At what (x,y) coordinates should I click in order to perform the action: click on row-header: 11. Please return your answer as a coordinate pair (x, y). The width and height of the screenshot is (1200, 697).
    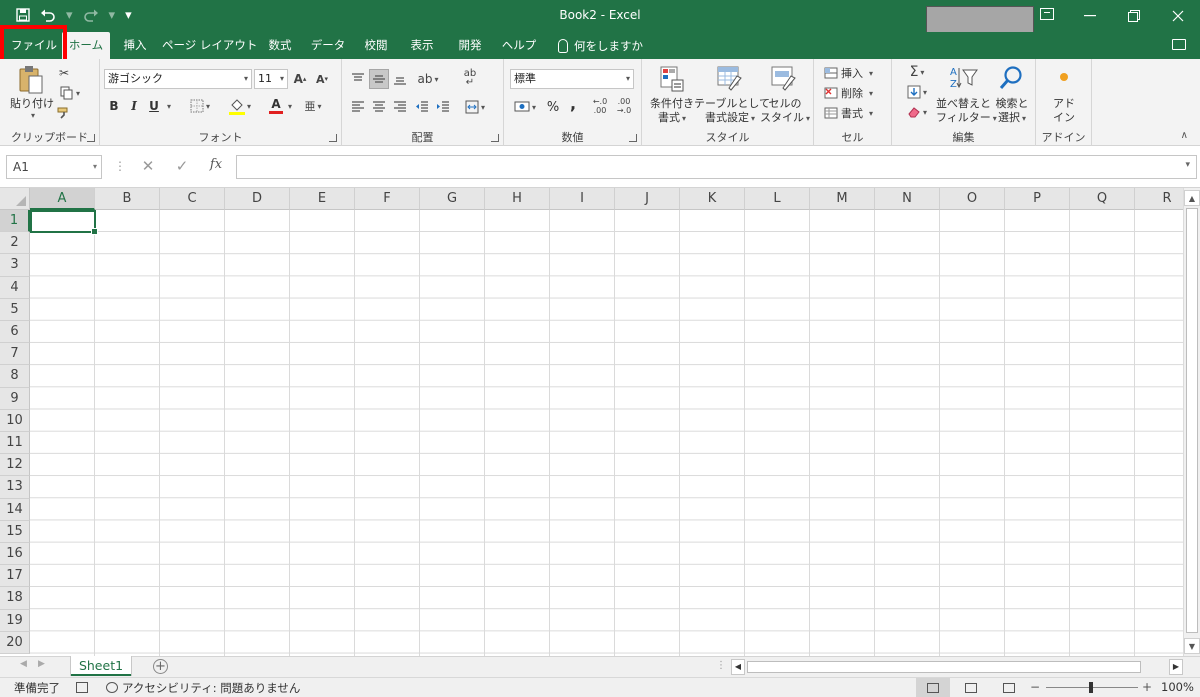
    Looking at the image, I should click on (15, 443).